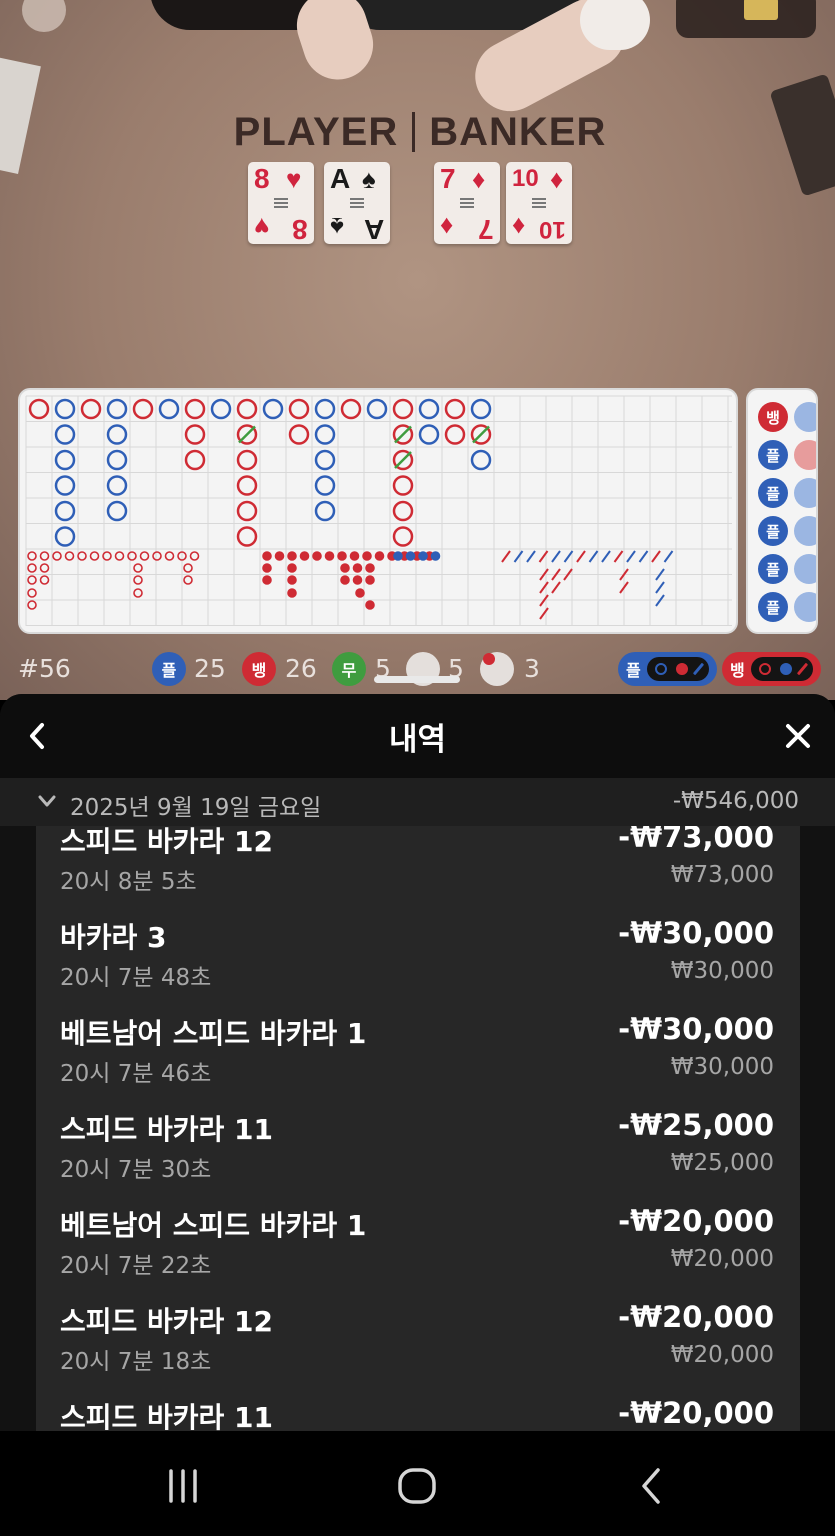  I want to click on recents-button, so click(183, 1486).